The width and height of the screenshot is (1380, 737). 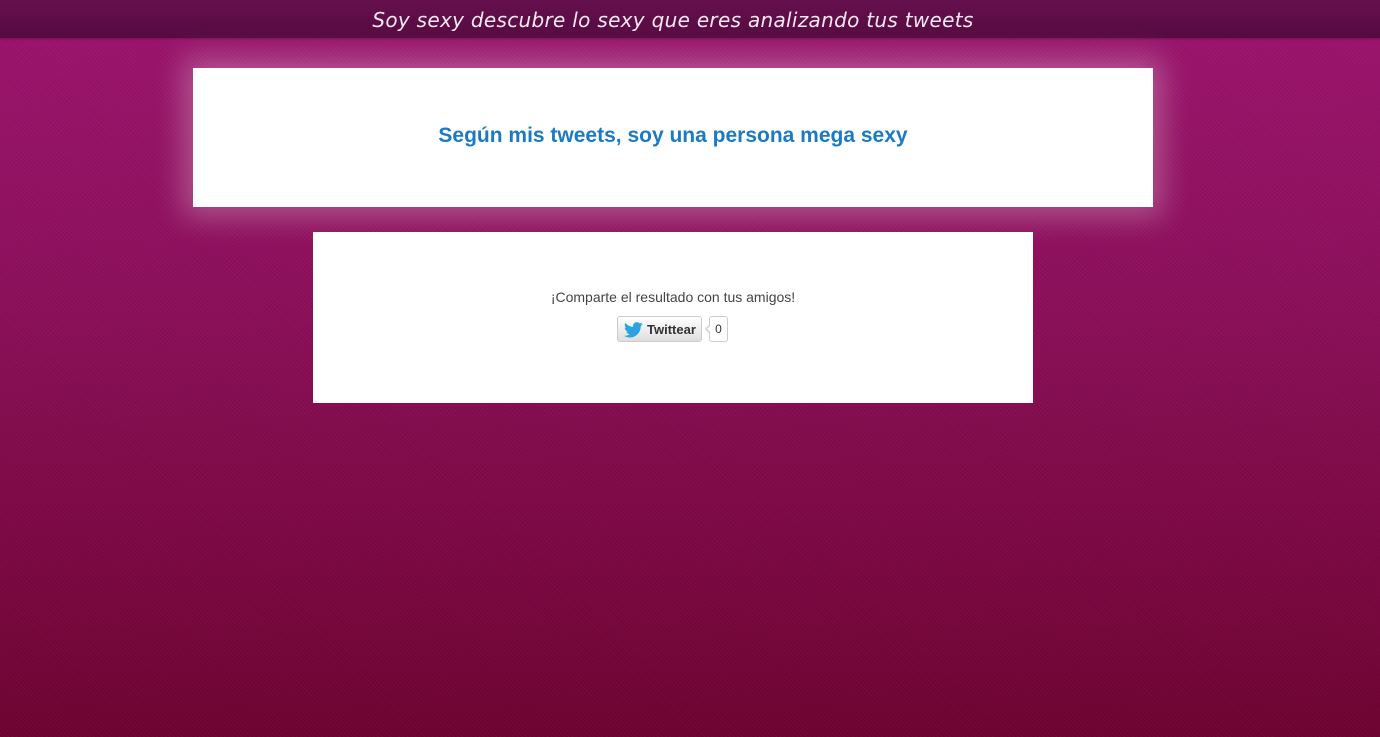 I want to click on tweet-count-bubble: 0, so click(x=716, y=329).